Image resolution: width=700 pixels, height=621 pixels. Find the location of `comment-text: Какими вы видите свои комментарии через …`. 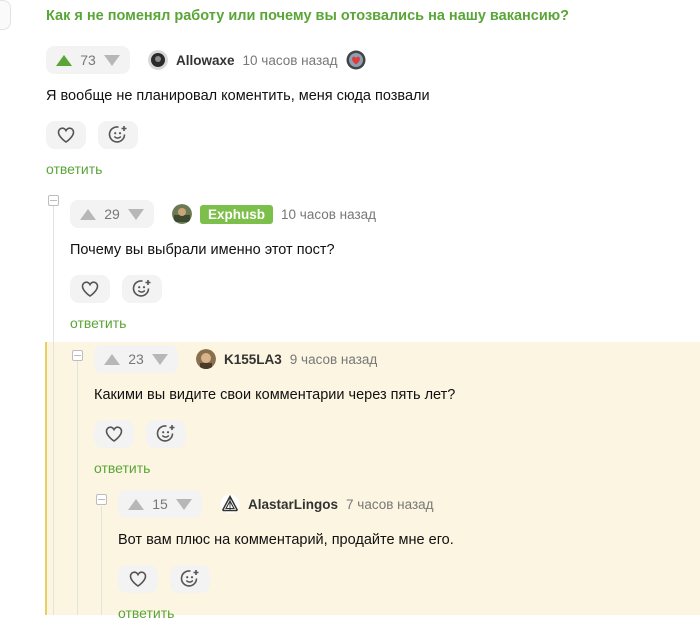

comment-text: Какими вы видите свои комментарии через … is located at coordinates (275, 395).